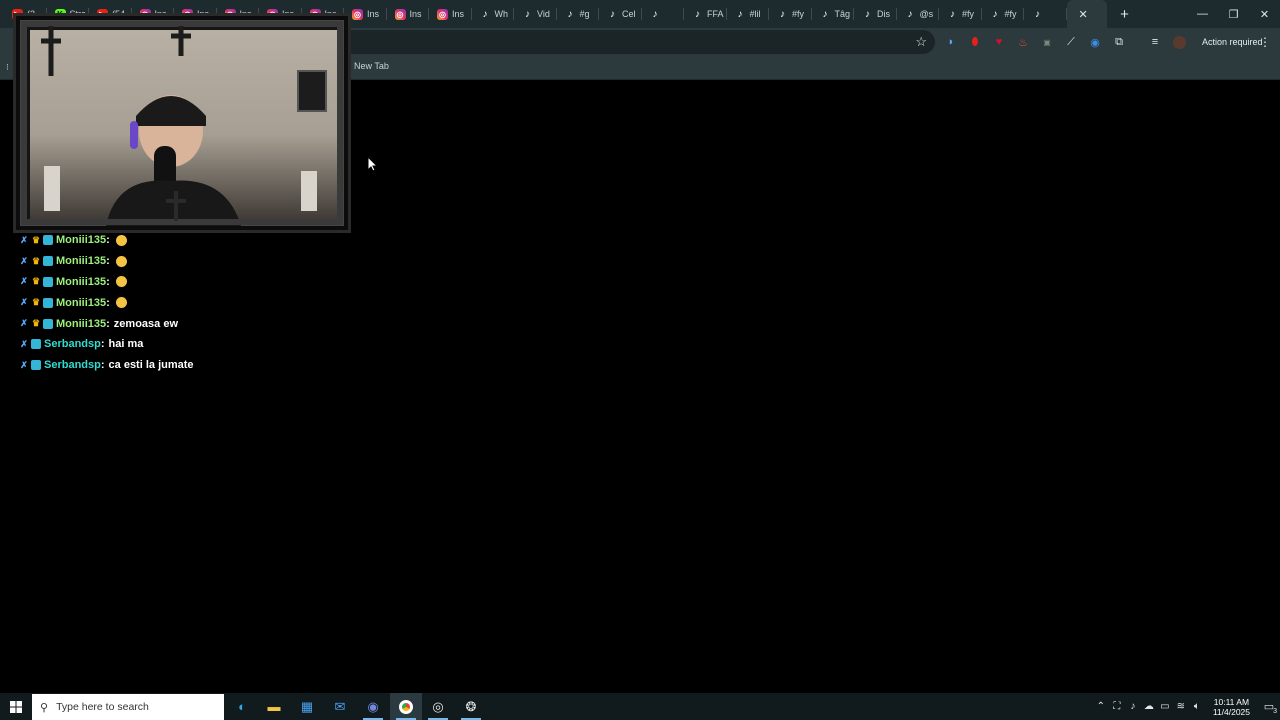 The height and width of the screenshot is (720, 1280). Describe the element at coordinates (102, 707) in the screenshot. I see `search-placeholder: Type here to search` at that location.